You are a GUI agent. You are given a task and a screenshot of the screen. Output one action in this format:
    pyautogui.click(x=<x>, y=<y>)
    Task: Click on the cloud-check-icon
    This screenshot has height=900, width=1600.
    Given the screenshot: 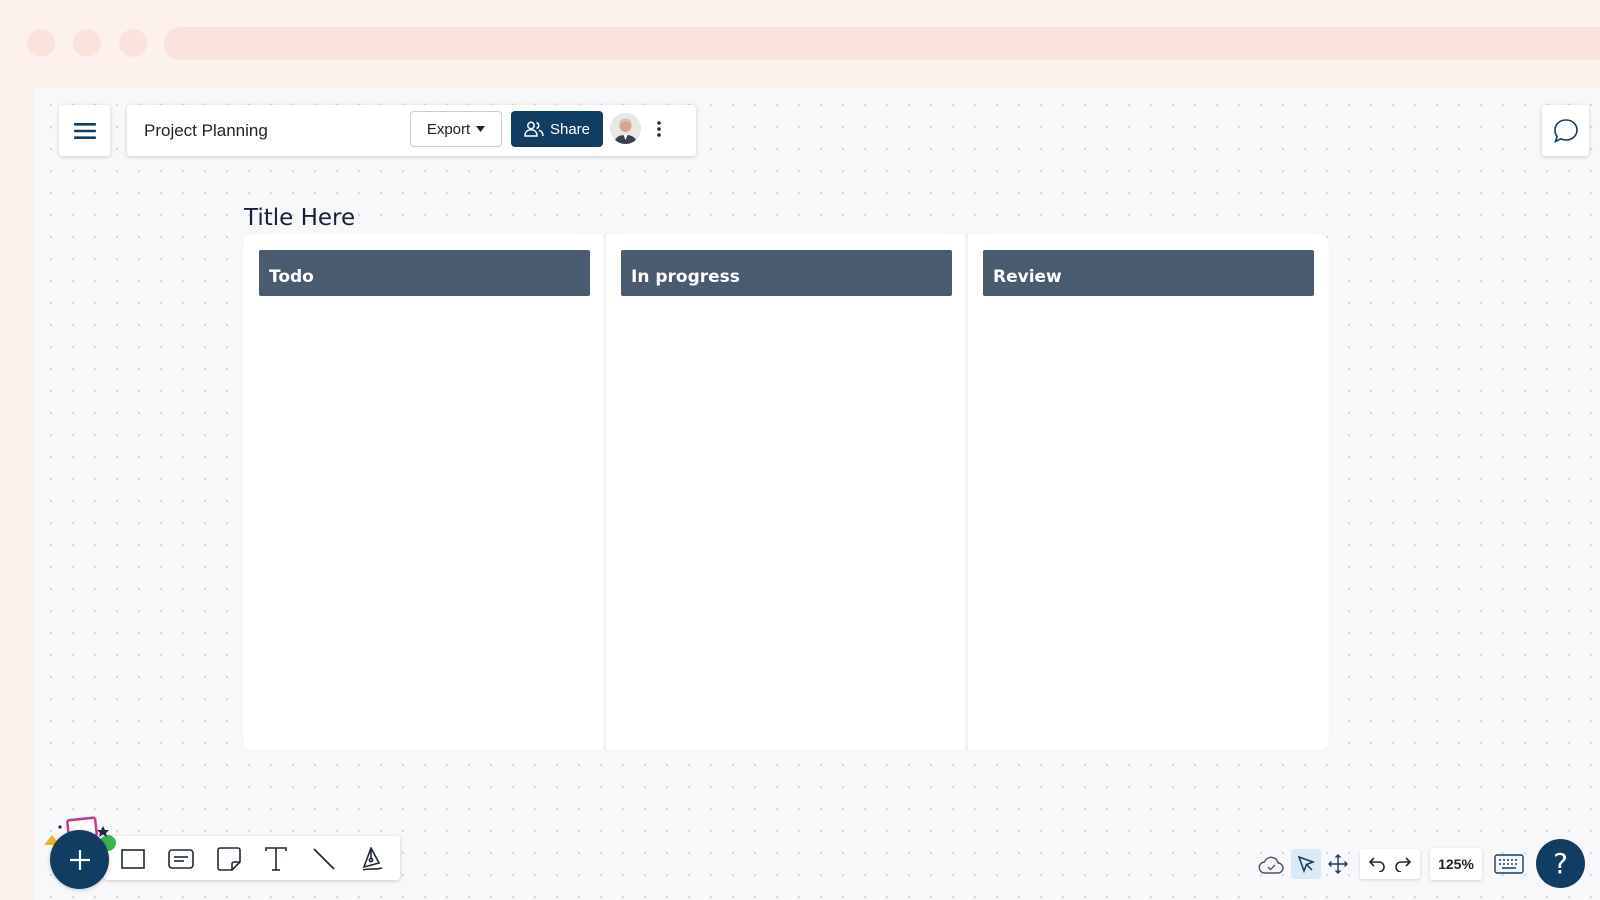 What is the action you would take?
    pyautogui.click(x=1271, y=865)
    